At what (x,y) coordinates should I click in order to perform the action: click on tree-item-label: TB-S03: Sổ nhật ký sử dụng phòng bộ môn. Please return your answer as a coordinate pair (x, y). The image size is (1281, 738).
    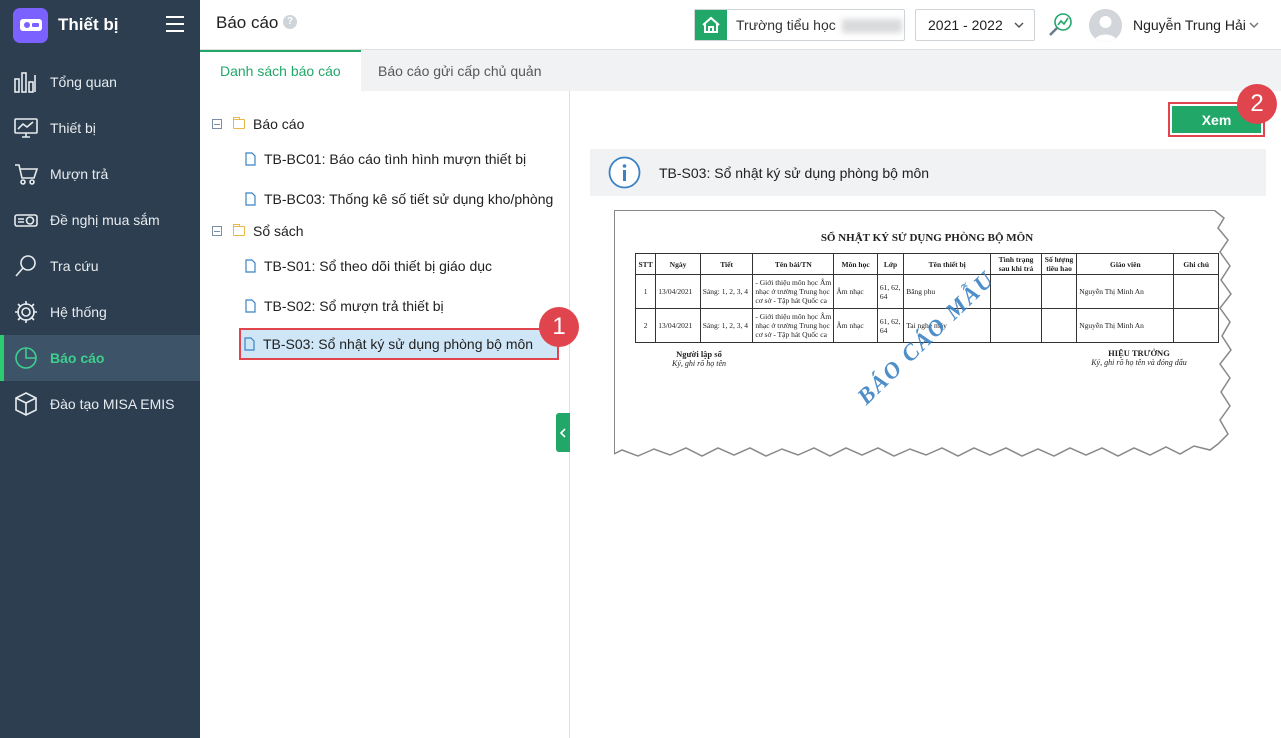
    Looking at the image, I should click on (398, 344).